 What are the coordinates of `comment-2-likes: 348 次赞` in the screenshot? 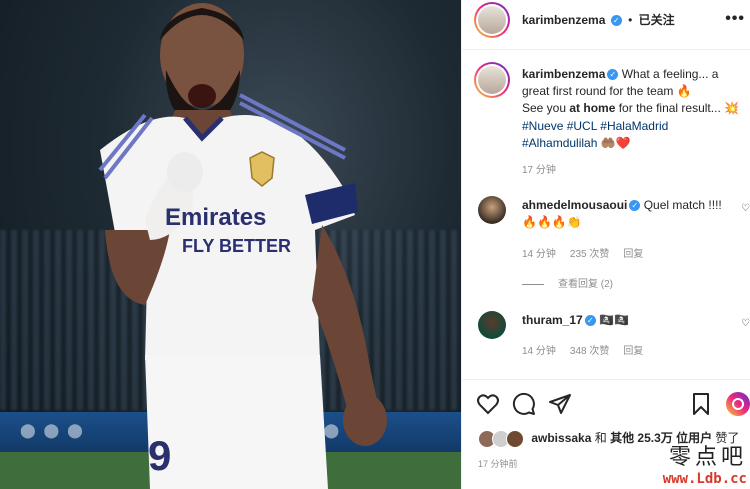 It's located at (589, 351).